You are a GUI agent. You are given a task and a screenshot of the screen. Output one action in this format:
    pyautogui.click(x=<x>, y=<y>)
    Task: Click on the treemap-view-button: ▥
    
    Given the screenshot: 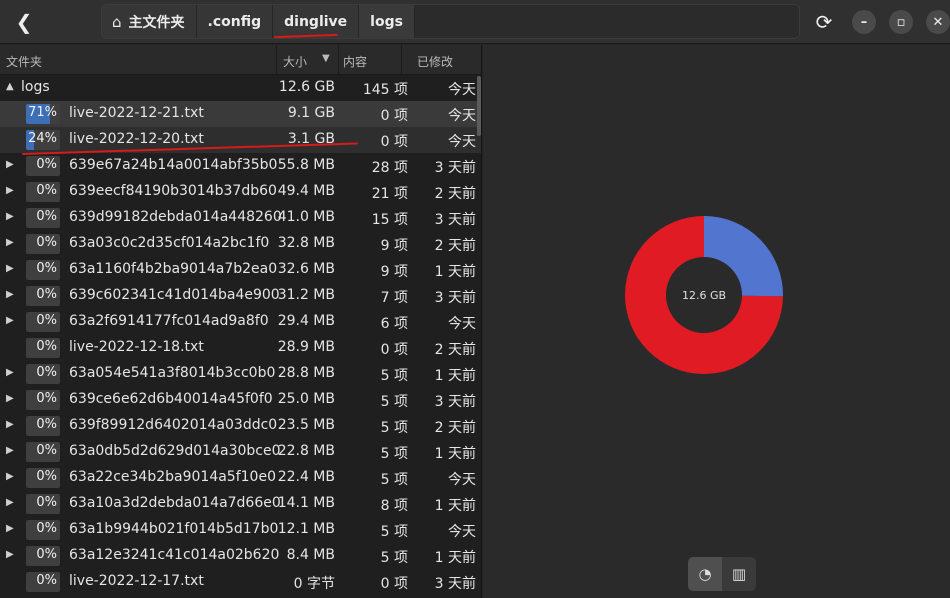 What is the action you would take?
    pyautogui.click(x=739, y=574)
    